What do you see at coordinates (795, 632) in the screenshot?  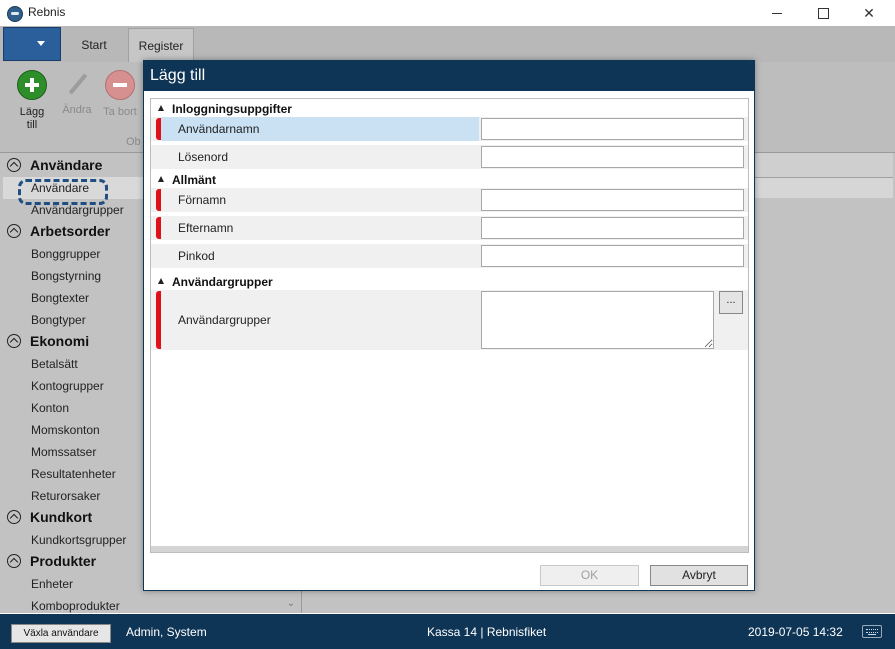 I see `datetime: 2019-07-05 14:32` at bounding box center [795, 632].